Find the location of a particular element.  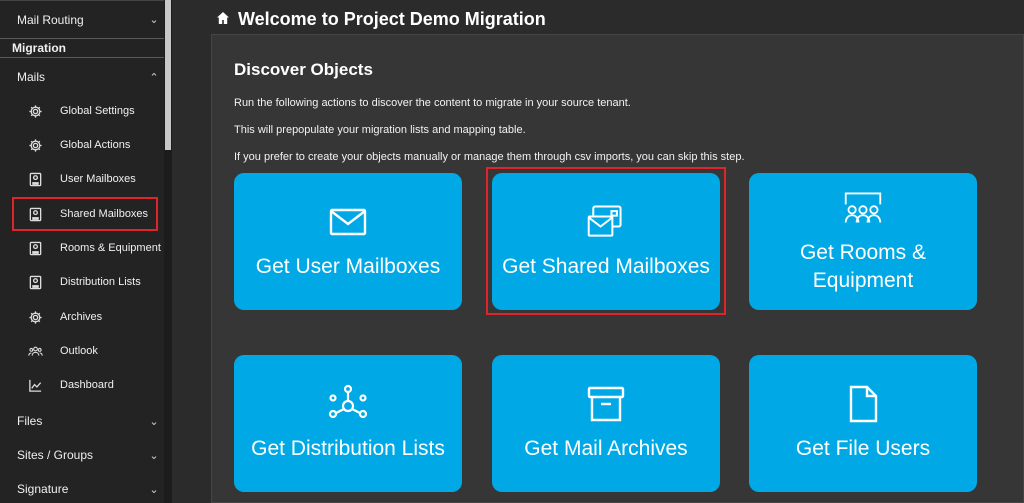

envelope-icon is located at coordinates (348, 224).